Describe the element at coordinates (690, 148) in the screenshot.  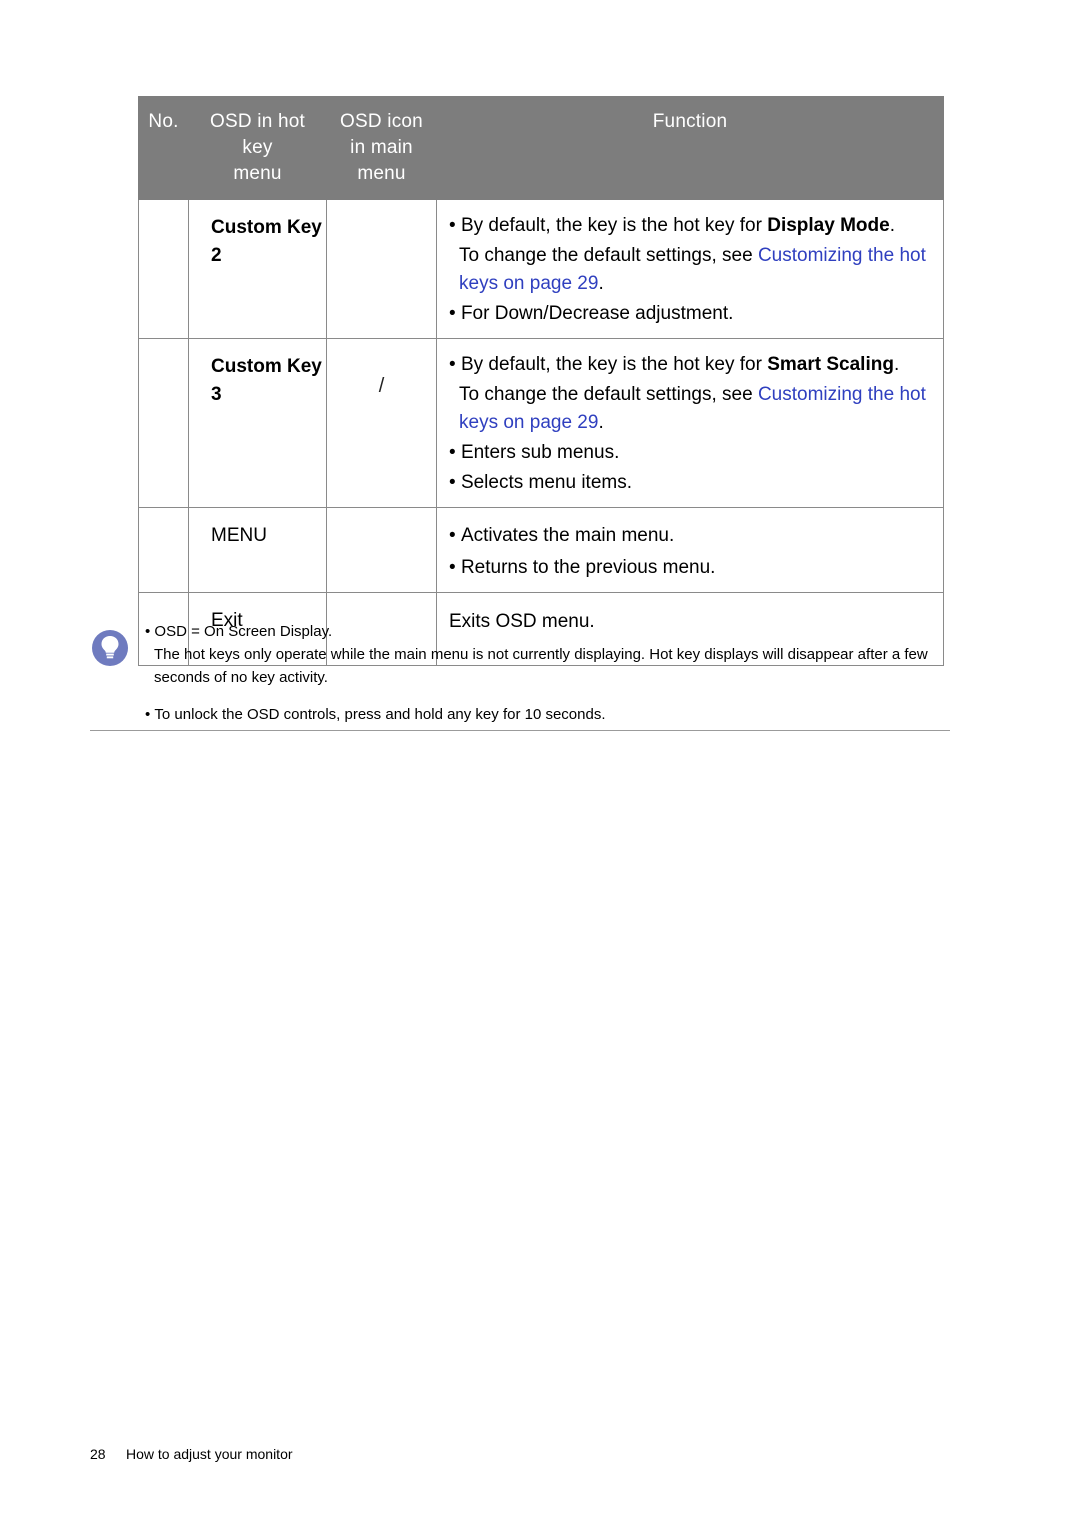
I see `header-function: Function` at that location.